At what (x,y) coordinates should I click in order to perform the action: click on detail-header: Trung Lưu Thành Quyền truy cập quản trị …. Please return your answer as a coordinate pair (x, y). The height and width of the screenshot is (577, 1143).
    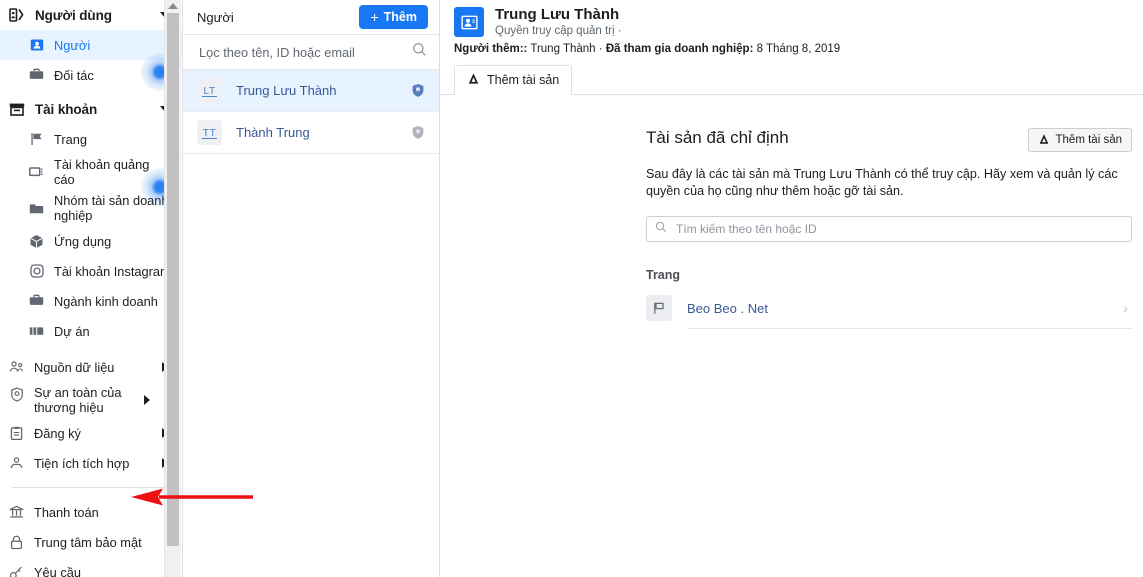
    Looking at the image, I should click on (791, 28).